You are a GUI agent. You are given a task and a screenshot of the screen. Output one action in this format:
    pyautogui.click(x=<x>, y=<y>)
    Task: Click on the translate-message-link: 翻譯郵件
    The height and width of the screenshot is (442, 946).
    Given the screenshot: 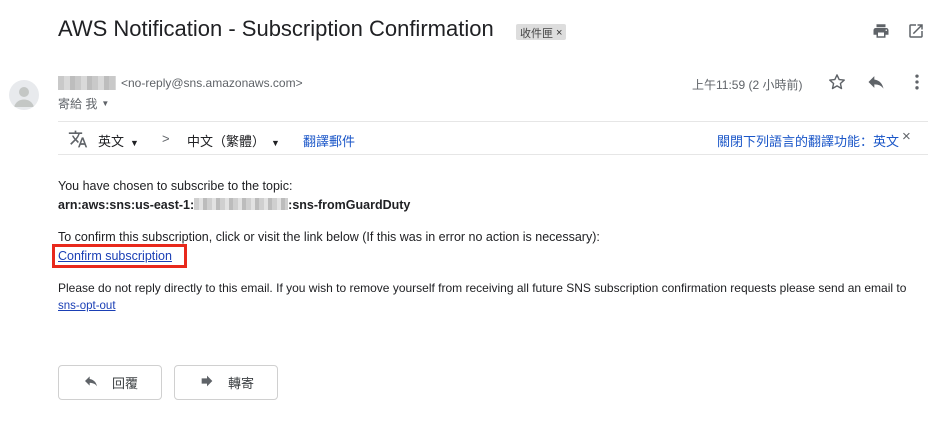 What is the action you would take?
    pyautogui.click(x=329, y=140)
    